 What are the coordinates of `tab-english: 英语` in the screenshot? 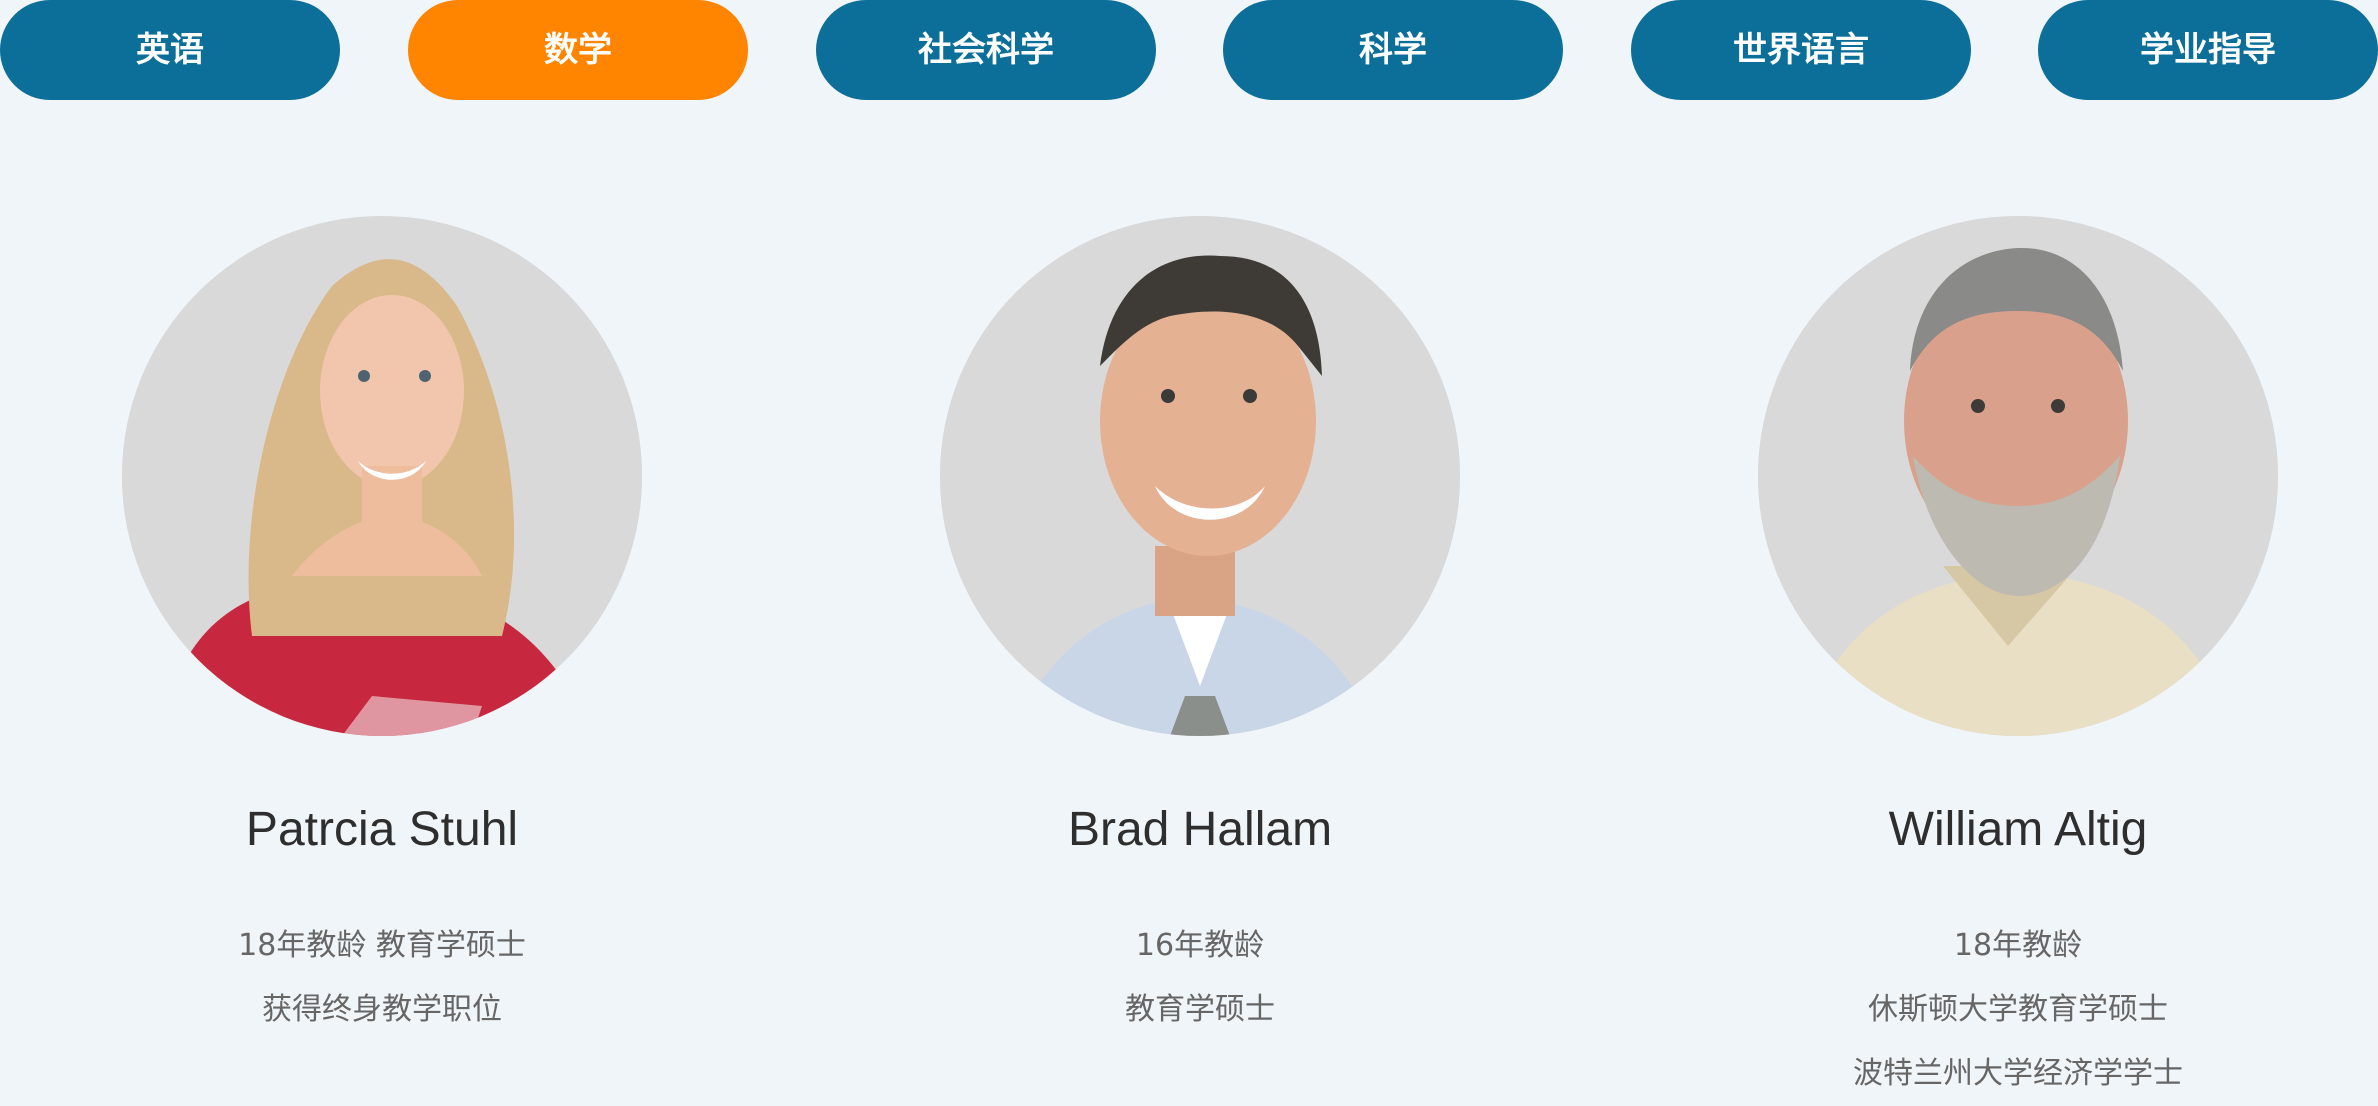 It's located at (170, 50).